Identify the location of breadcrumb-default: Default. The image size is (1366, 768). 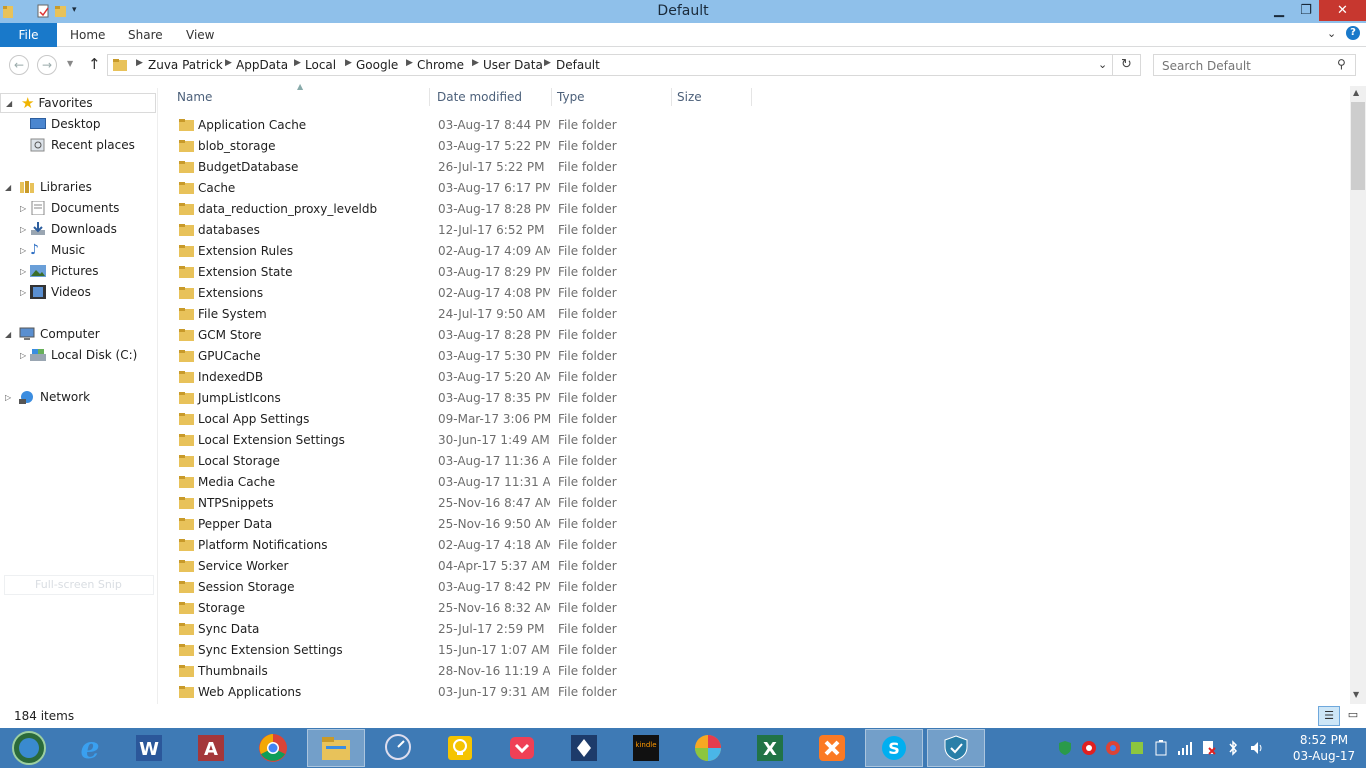
(578, 65).